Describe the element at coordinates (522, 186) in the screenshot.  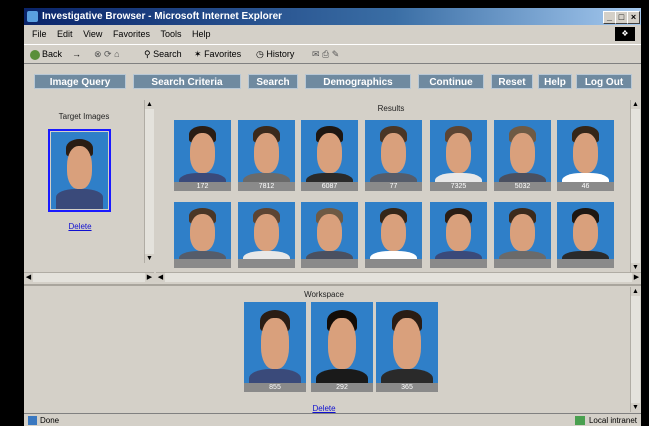
I see `photo-id-label: 5032` at that location.